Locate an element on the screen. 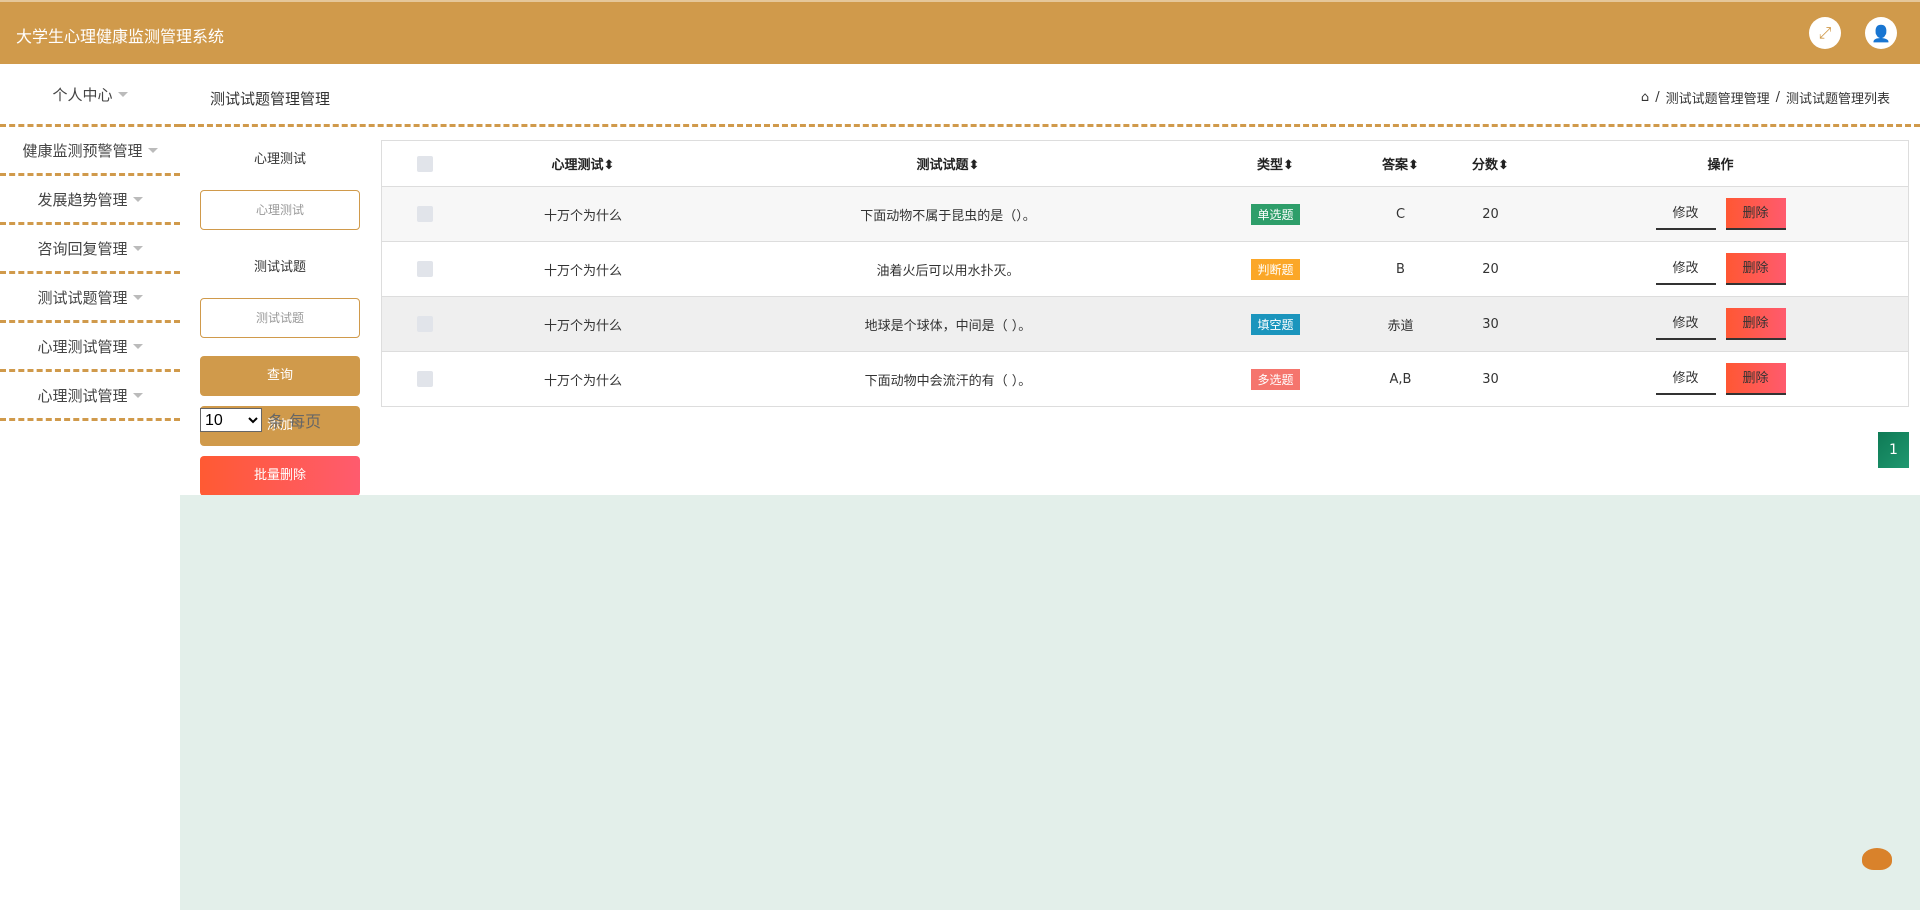 This screenshot has height=910, width=1920. type-badge: 多选题 is located at coordinates (1275, 379).